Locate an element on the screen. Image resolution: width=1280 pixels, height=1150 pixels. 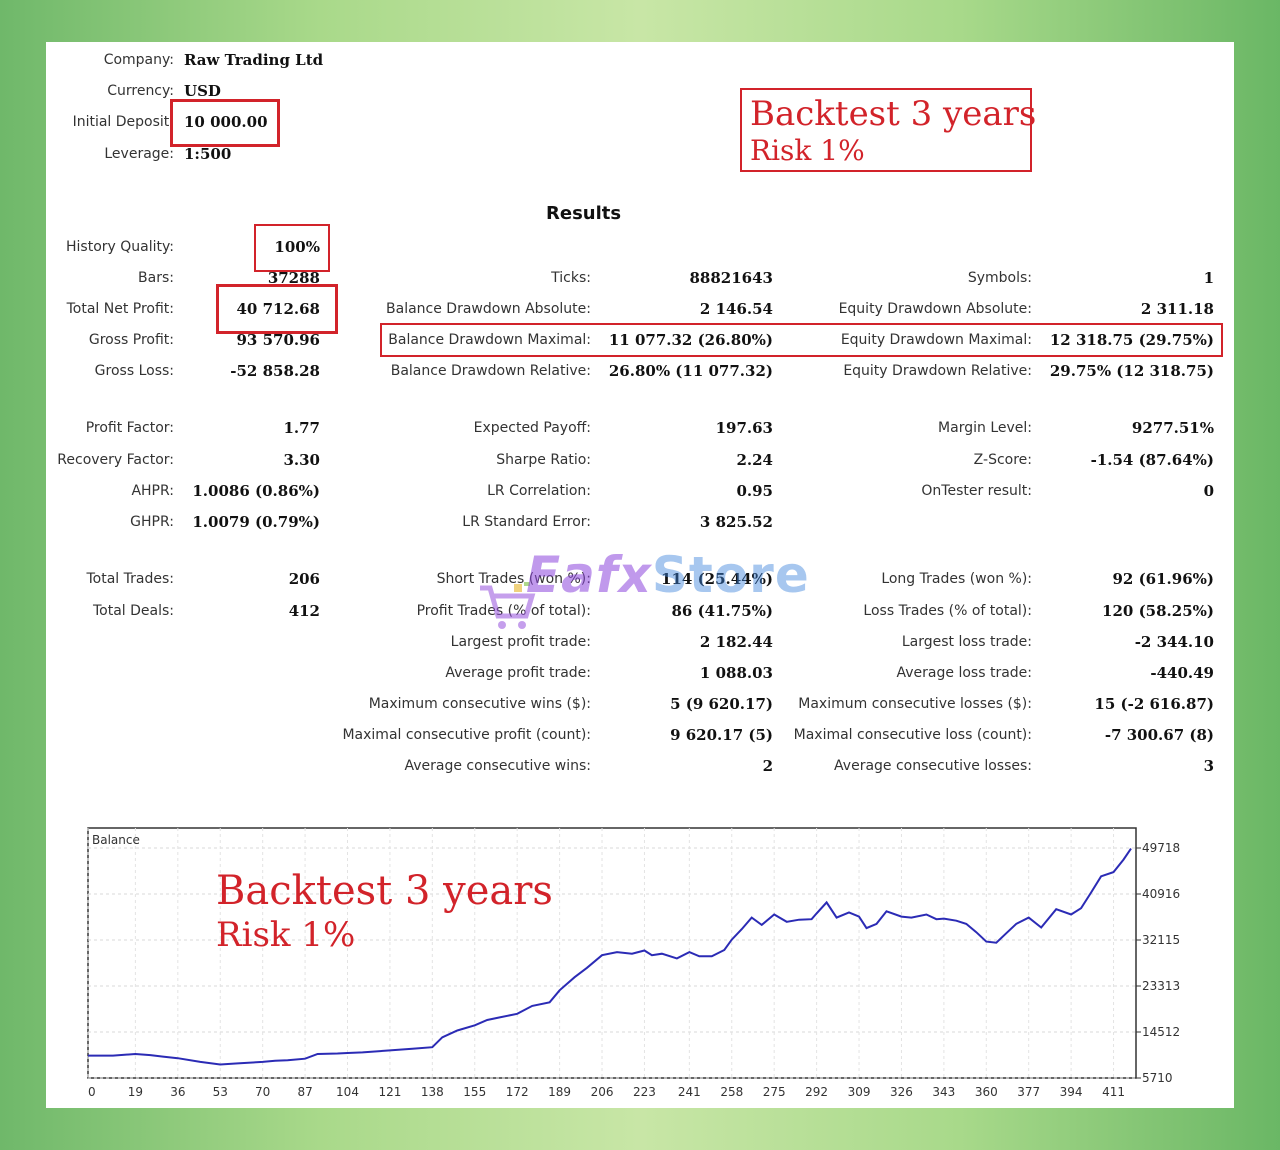
x-tick-label: 138 is located at coordinates (432, 1092).